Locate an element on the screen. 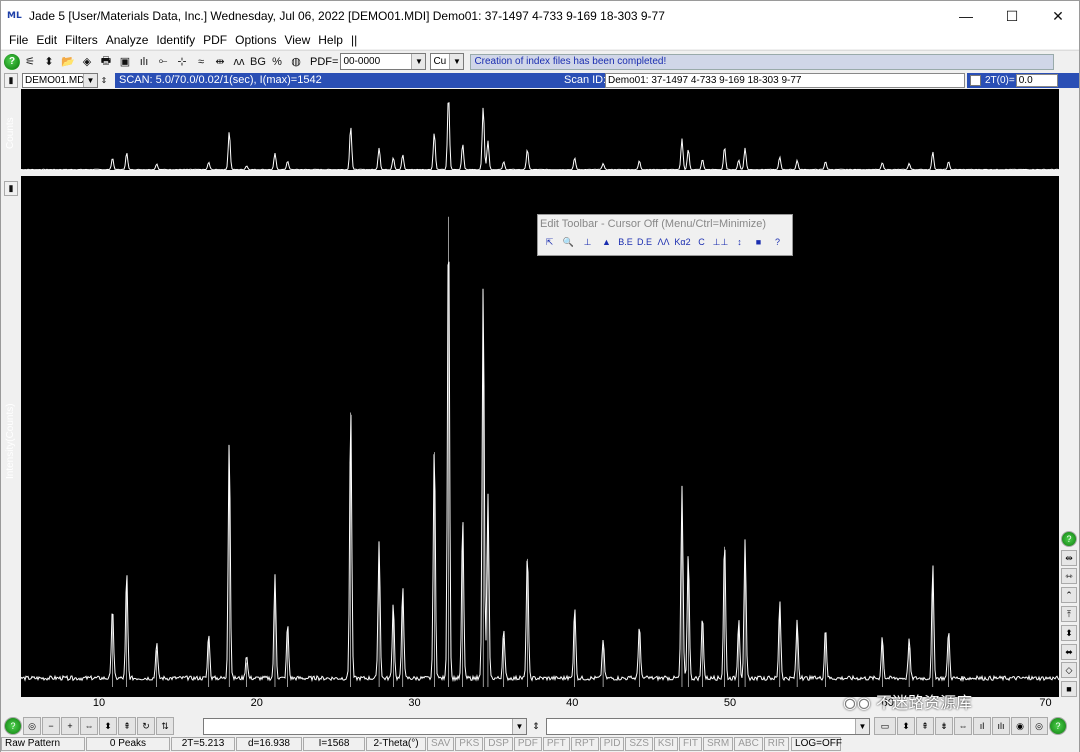 This screenshot has width=1080, height=752. zoom-out-icon: ⇿ is located at coordinates (1069, 576).